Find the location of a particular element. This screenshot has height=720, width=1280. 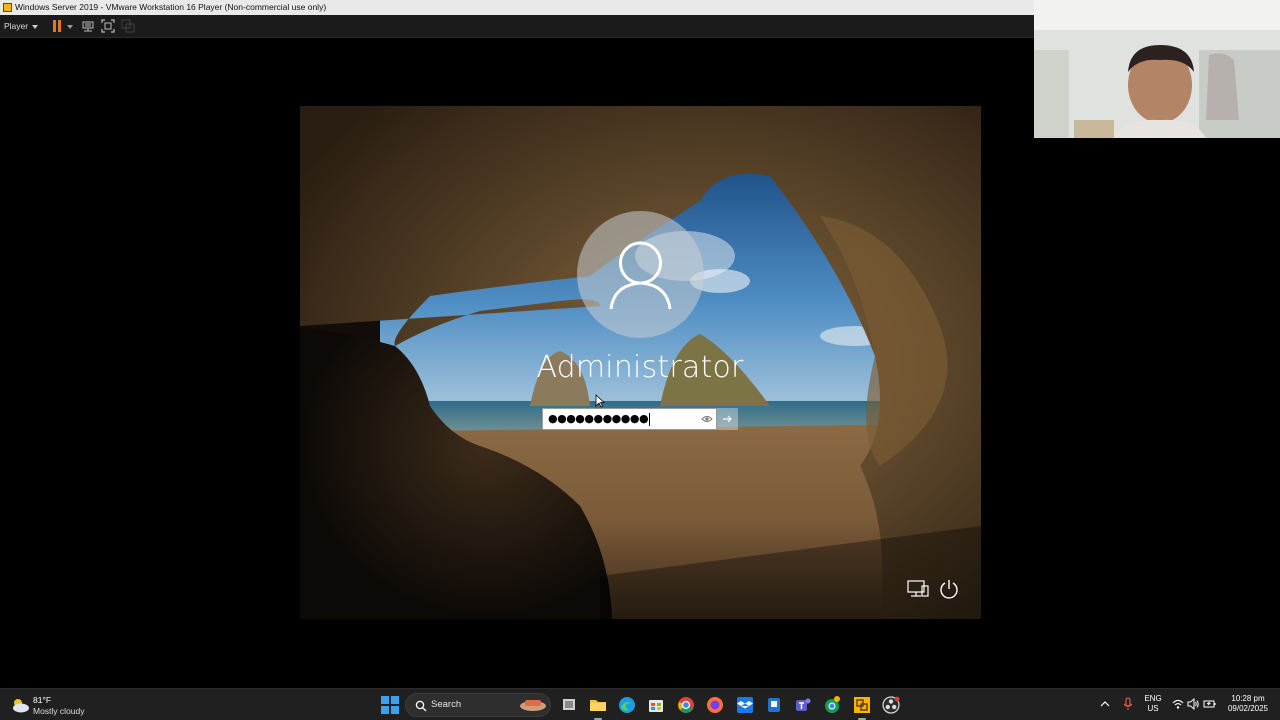

user-avatar-icon is located at coordinates (640, 275).